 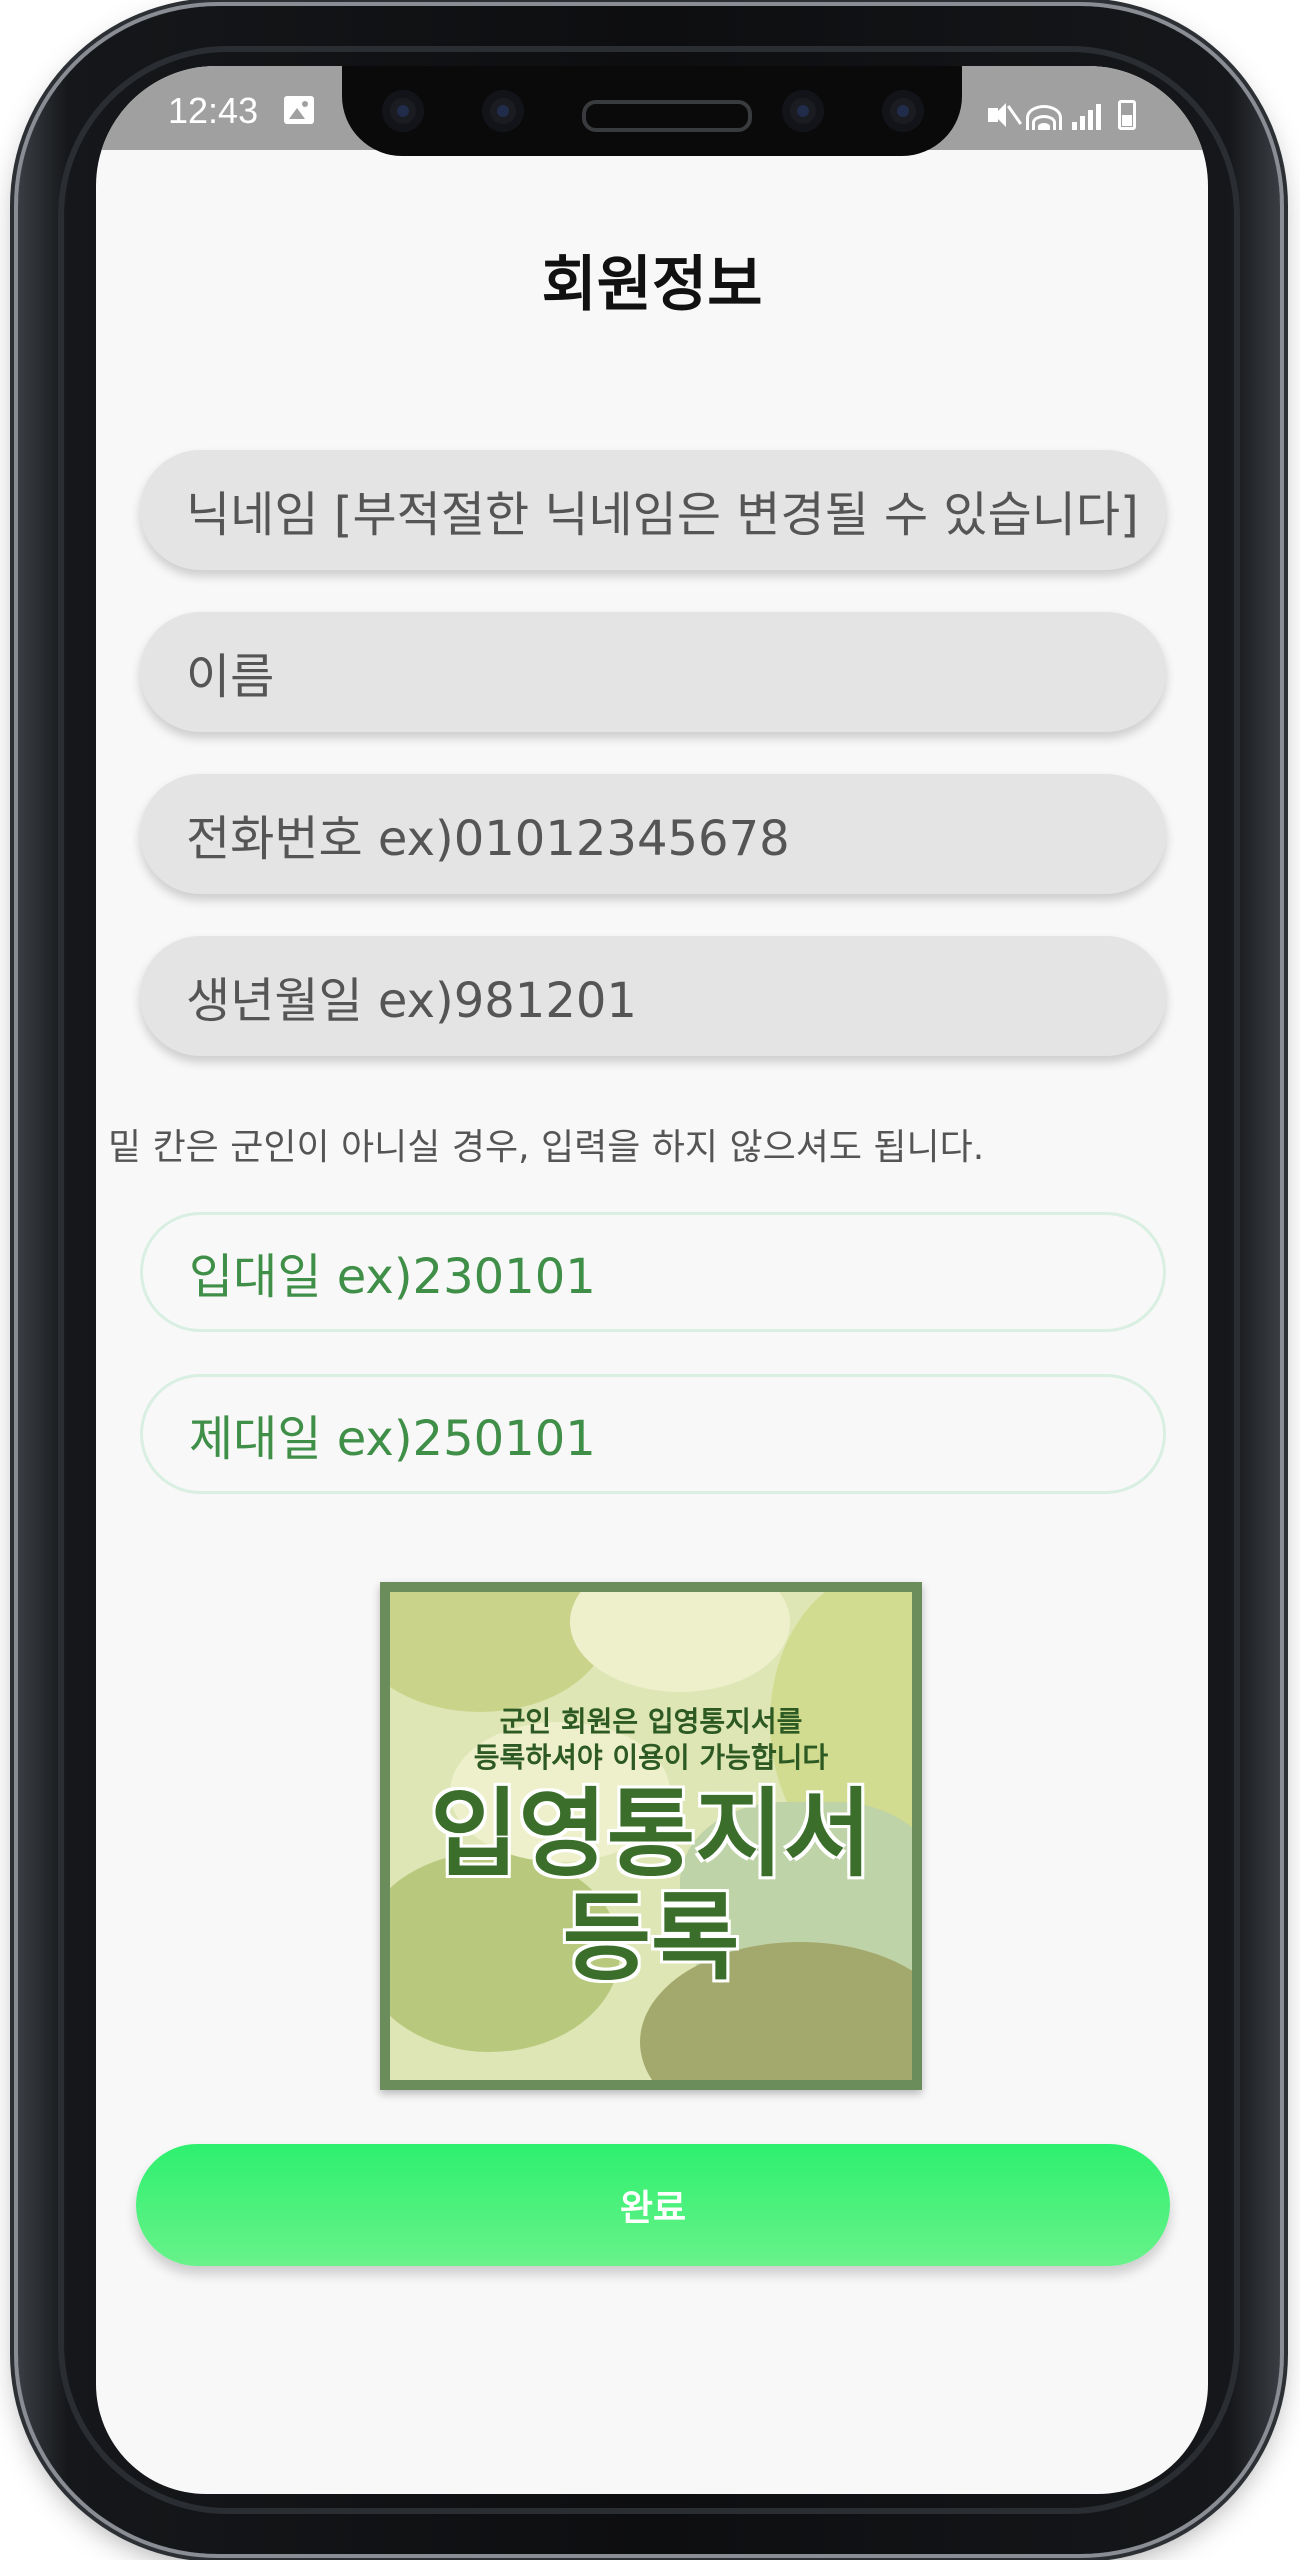 I want to click on birthdate-field: 생년월일 ex)981201, so click(x=653, y=996).